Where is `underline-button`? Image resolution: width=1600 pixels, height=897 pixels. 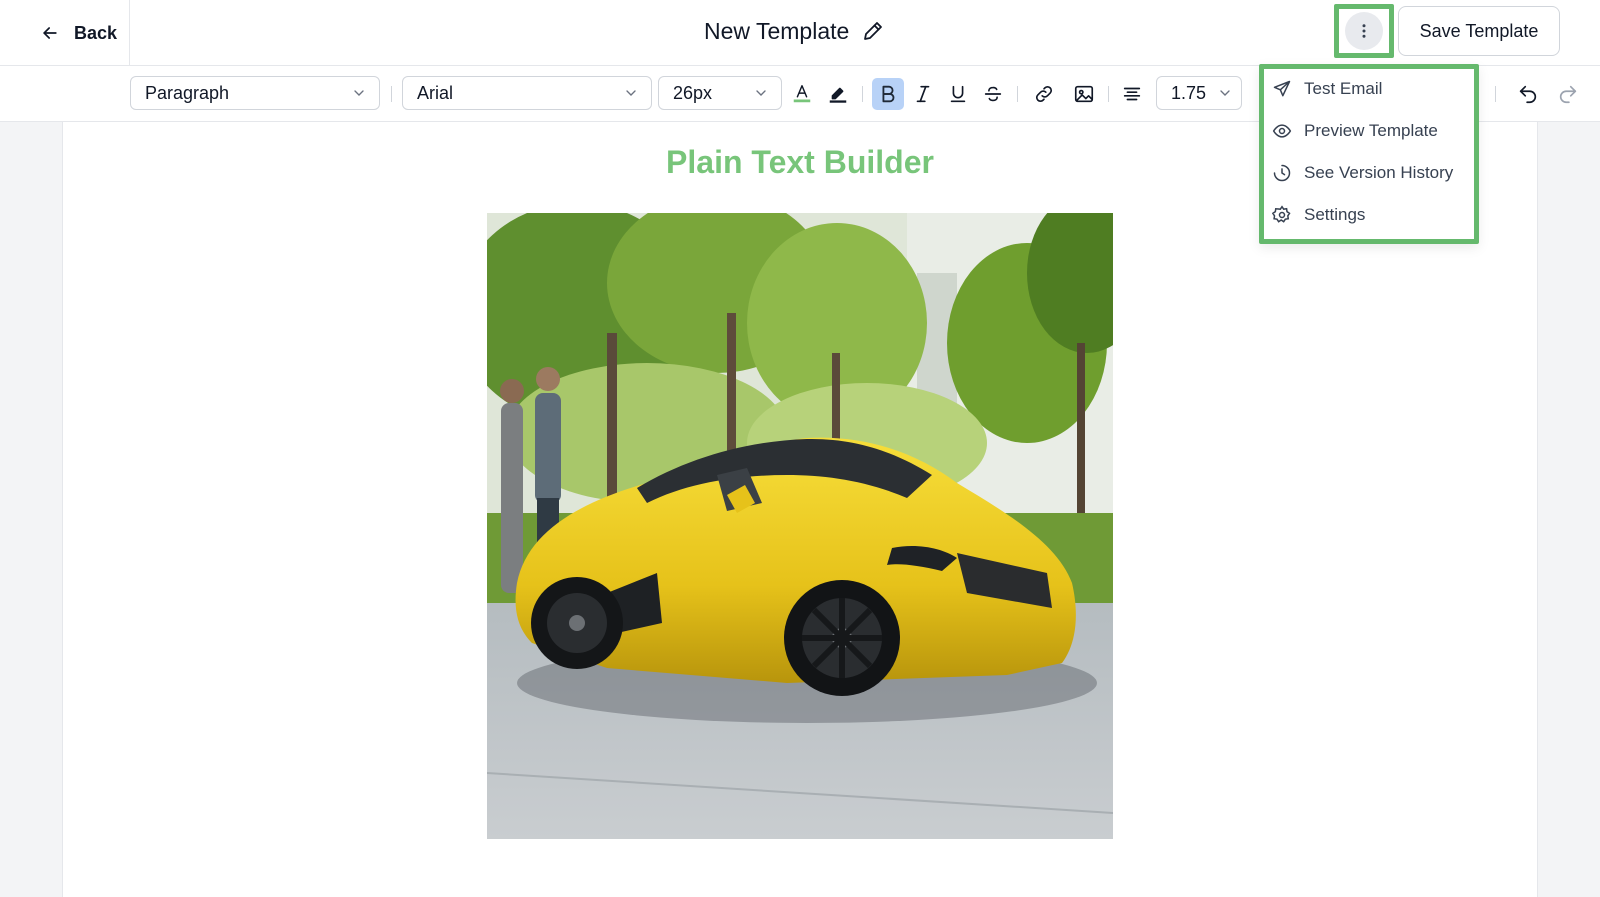 underline-button is located at coordinates (958, 94).